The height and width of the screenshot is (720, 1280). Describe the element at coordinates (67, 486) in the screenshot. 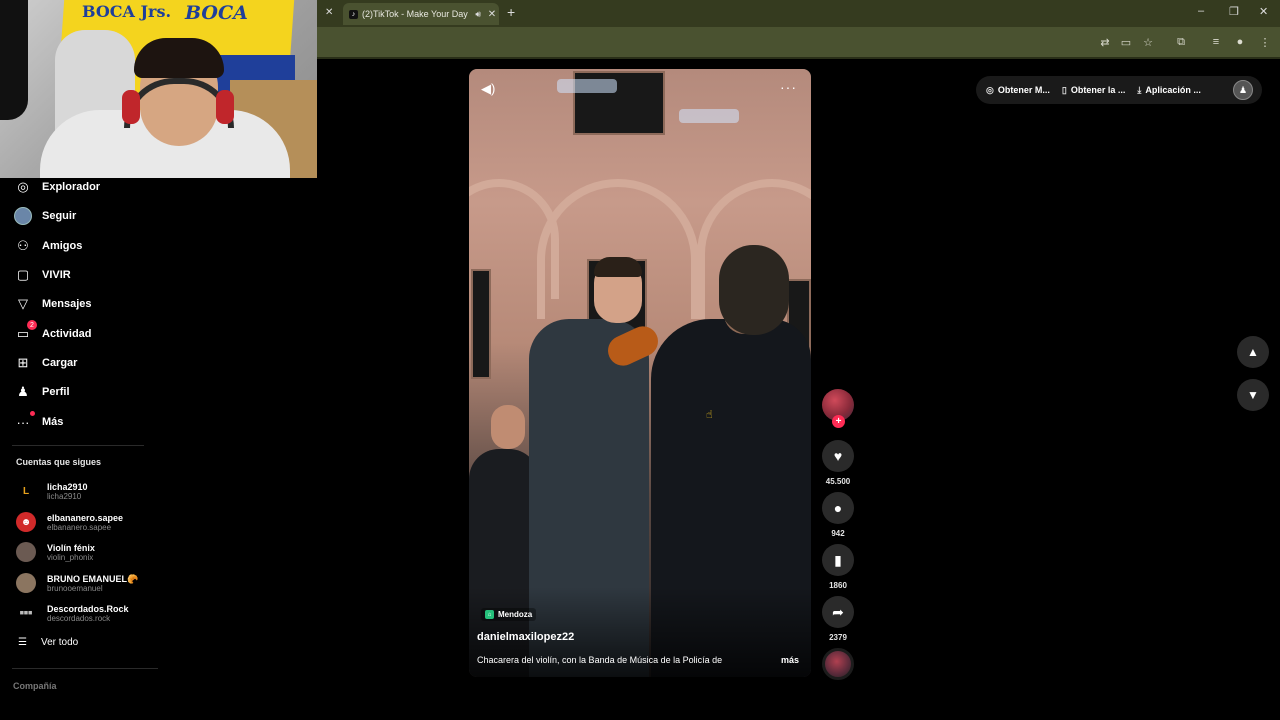

I see `account-name: licha2910` at that location.